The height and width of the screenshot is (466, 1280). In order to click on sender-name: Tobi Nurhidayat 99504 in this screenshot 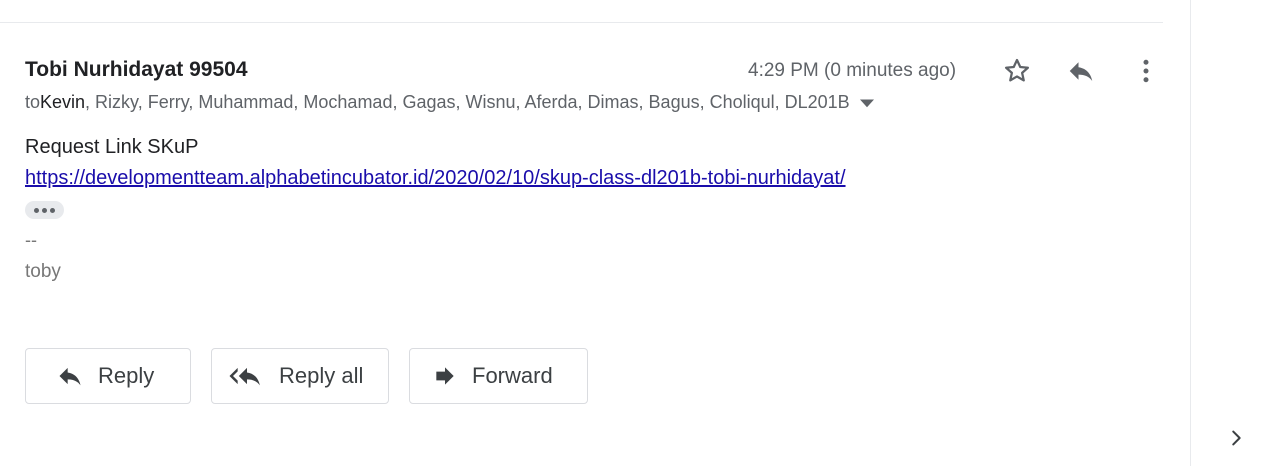, I will do `click(136, 69)`.